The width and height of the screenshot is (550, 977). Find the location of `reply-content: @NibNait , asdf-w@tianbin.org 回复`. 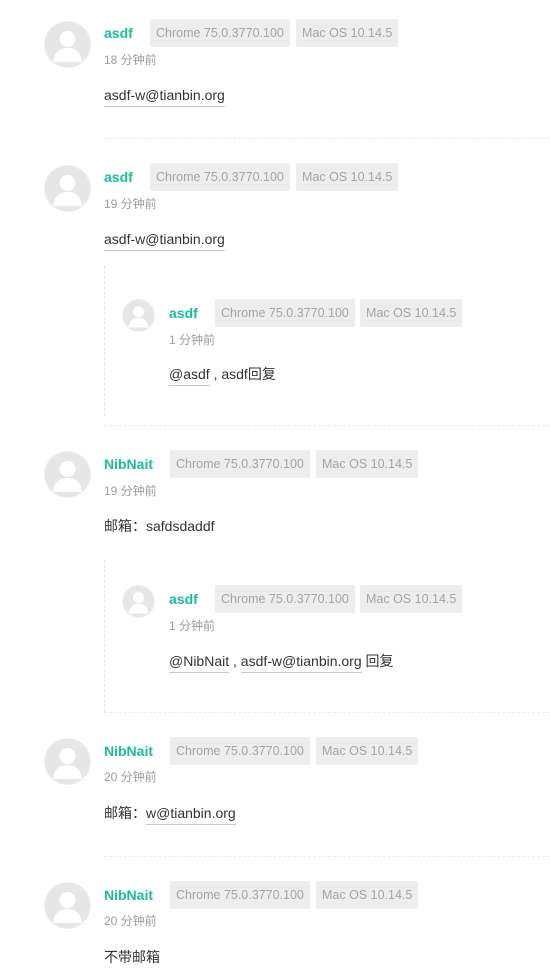

reply-content: @NibNait , asdf-w@tianbin.org 回复 is located at coordinates (281, 662).